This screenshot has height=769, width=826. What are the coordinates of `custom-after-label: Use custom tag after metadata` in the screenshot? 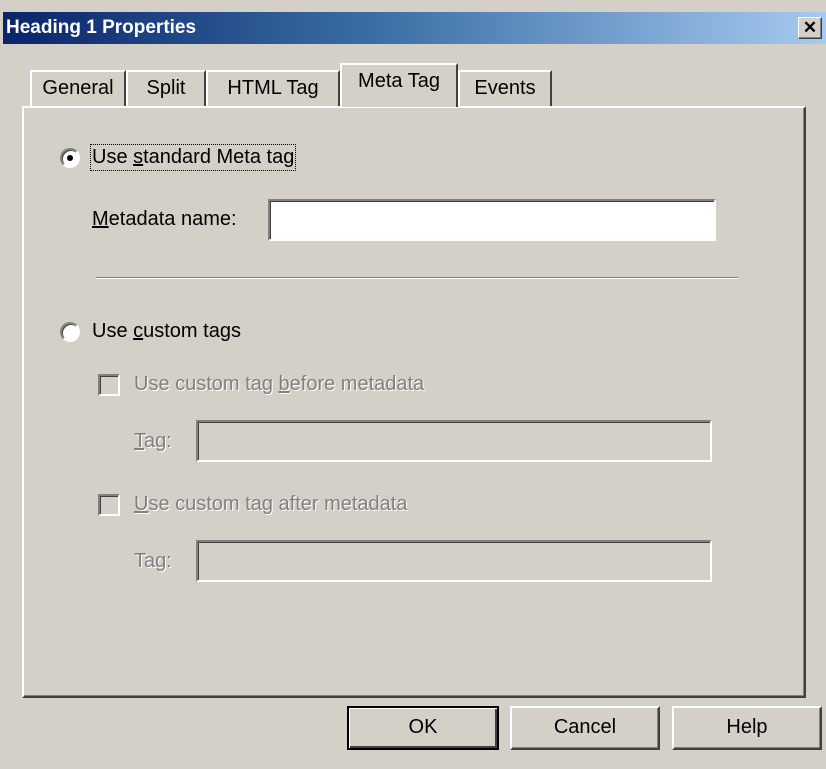 It's located at (270, 504).